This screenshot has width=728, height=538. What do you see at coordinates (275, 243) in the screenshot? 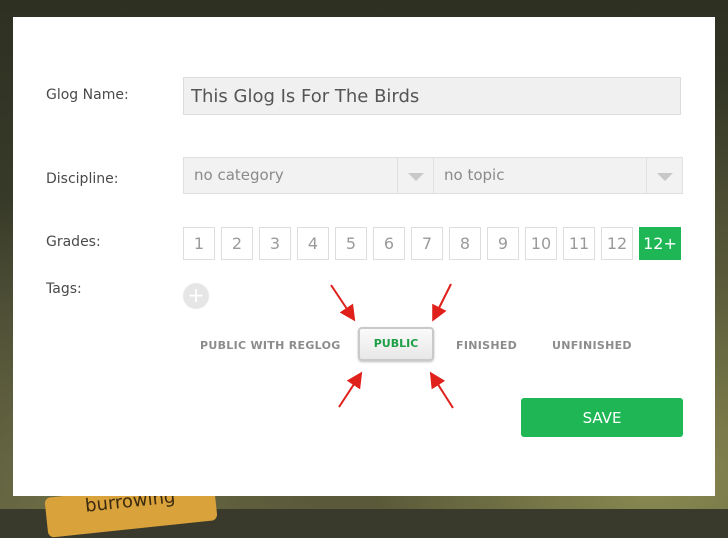
I see `grade-3: 3` at bounding box center [275, 243].